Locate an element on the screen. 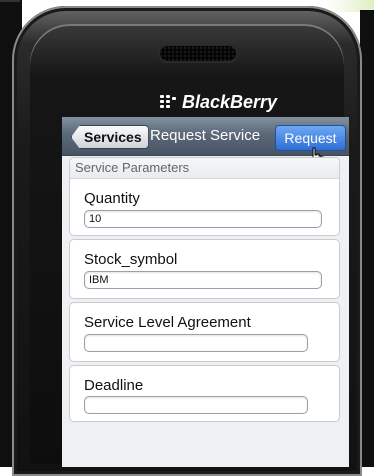 This screenshot has height=476, width=374. back-button: Services is located at coordinates (110, 137).